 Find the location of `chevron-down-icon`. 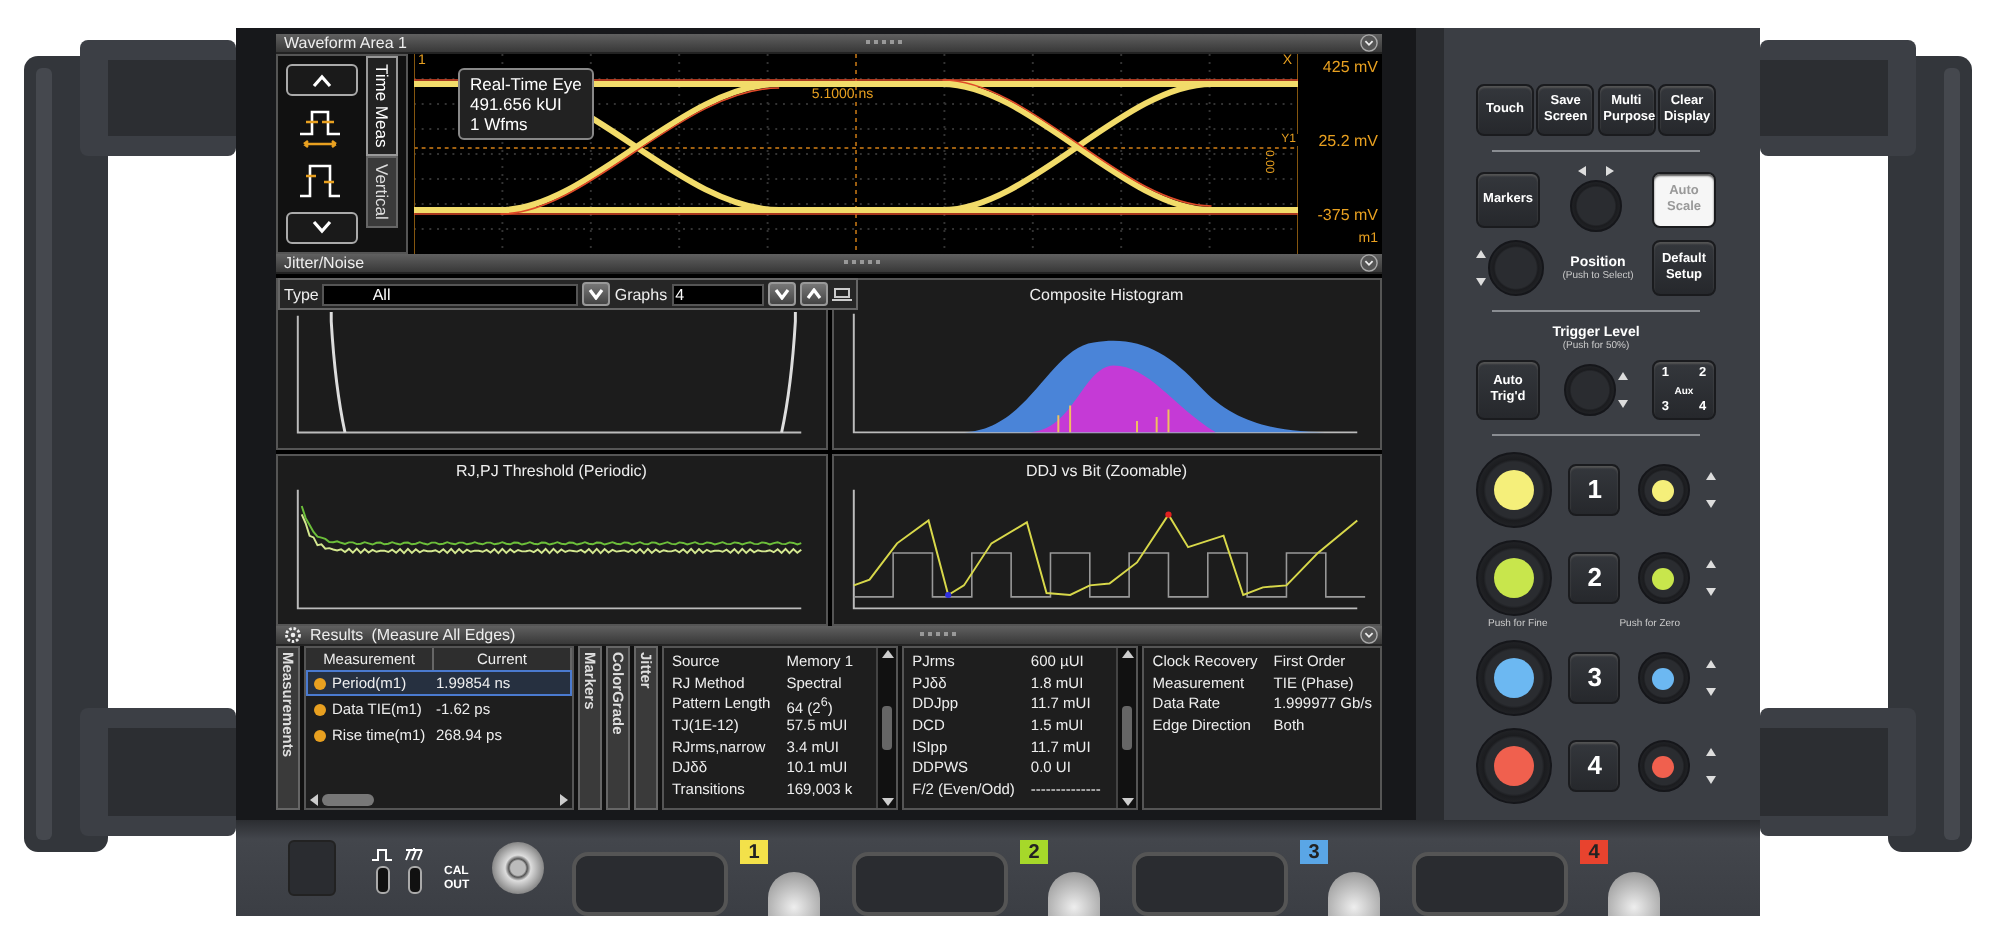

chevron-down-icon is located at coordinates (322, 227).